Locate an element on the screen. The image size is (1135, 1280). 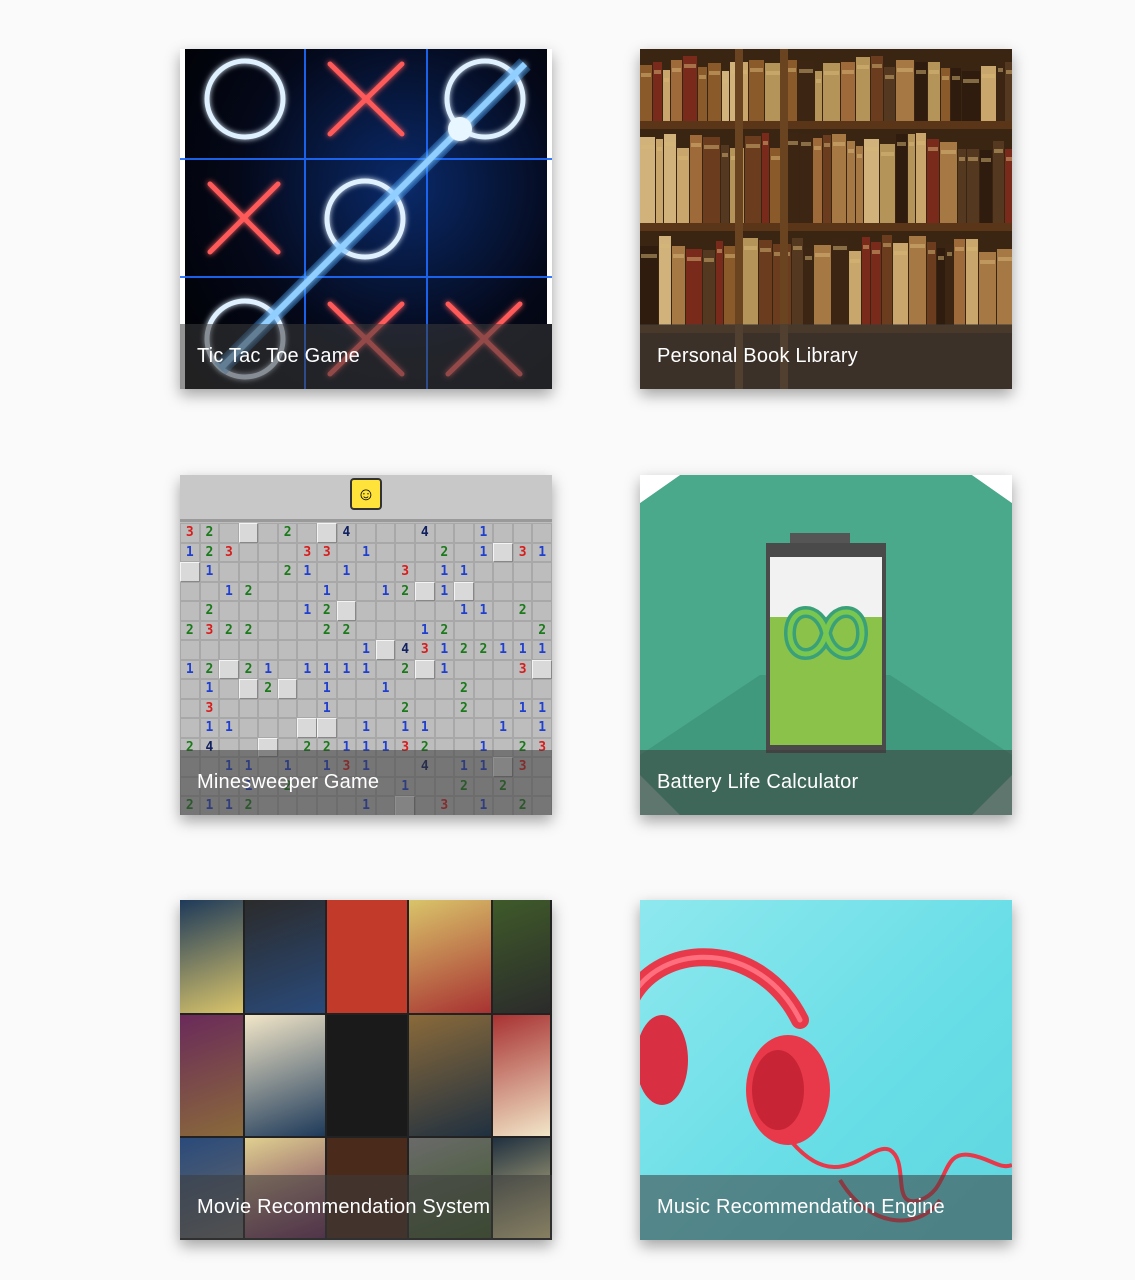
card-title: Music Recommendation Engine is located at coordinates (826, 1207).